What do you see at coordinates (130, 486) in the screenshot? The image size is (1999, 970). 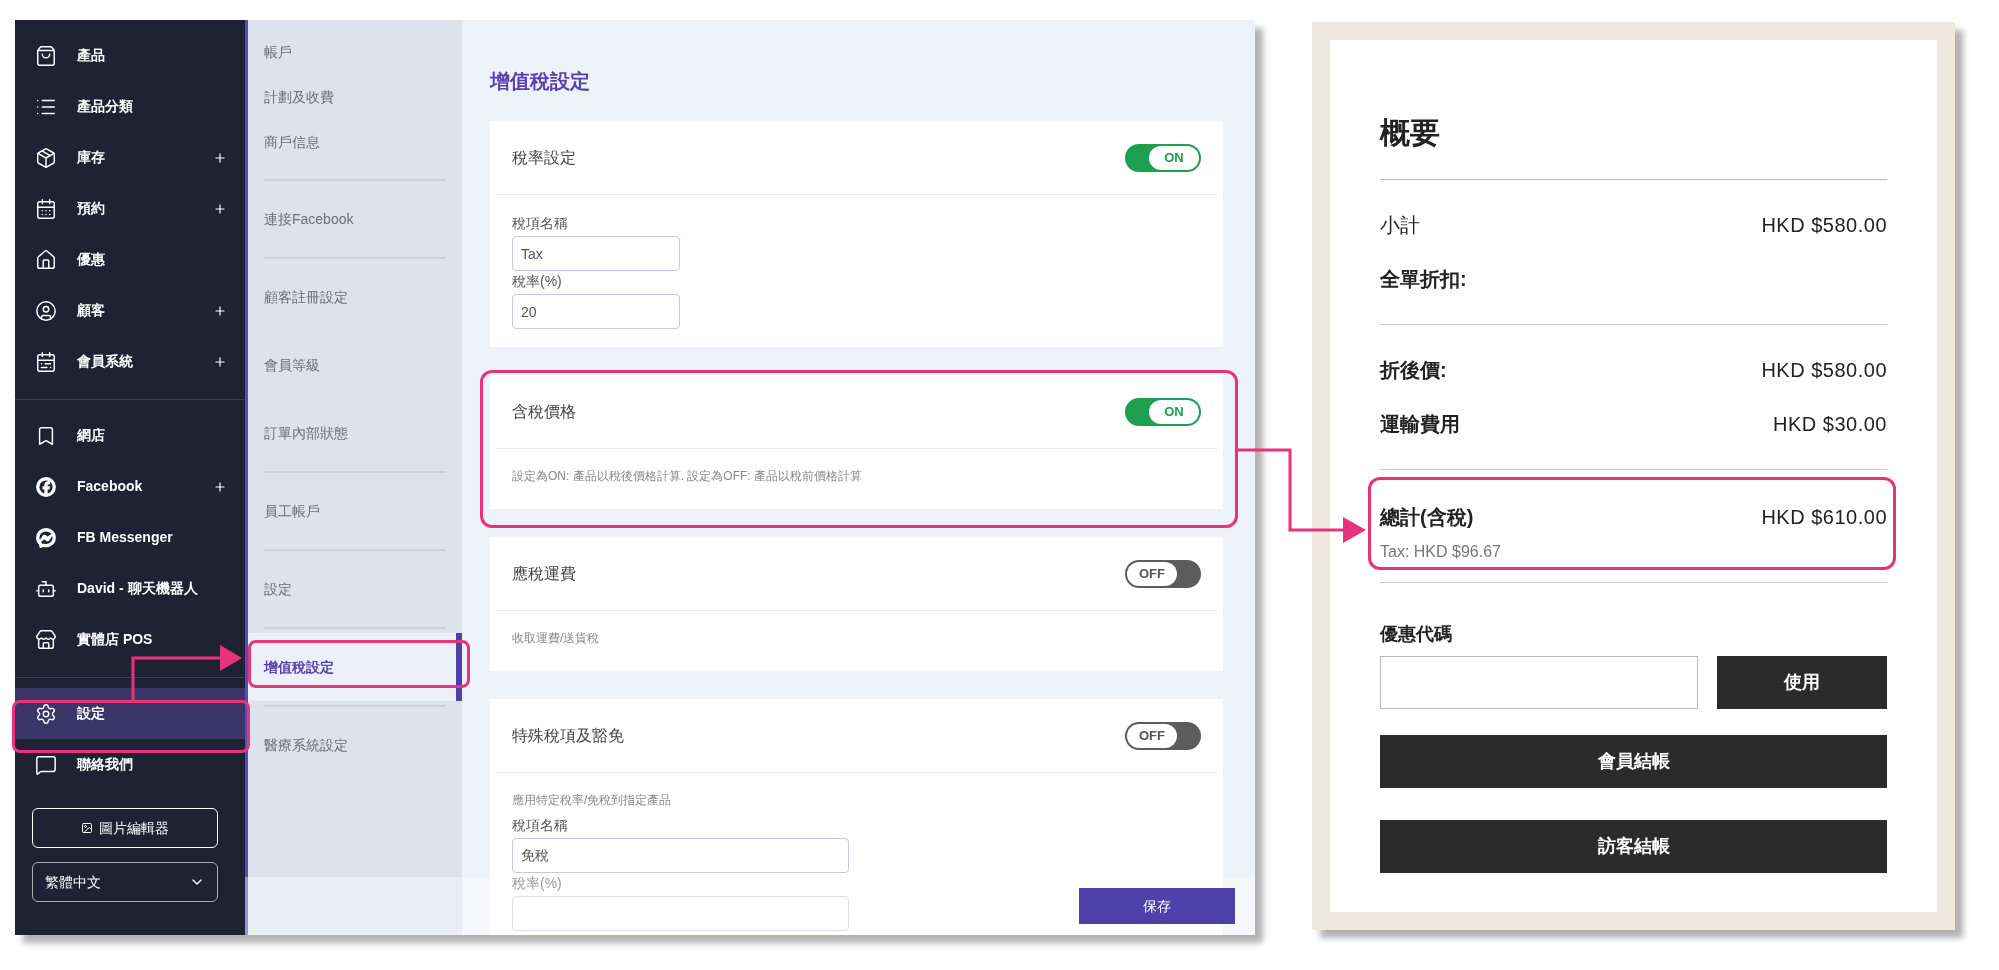 I see `sidebar-item: Facebook` at bounding box center [130, 486].